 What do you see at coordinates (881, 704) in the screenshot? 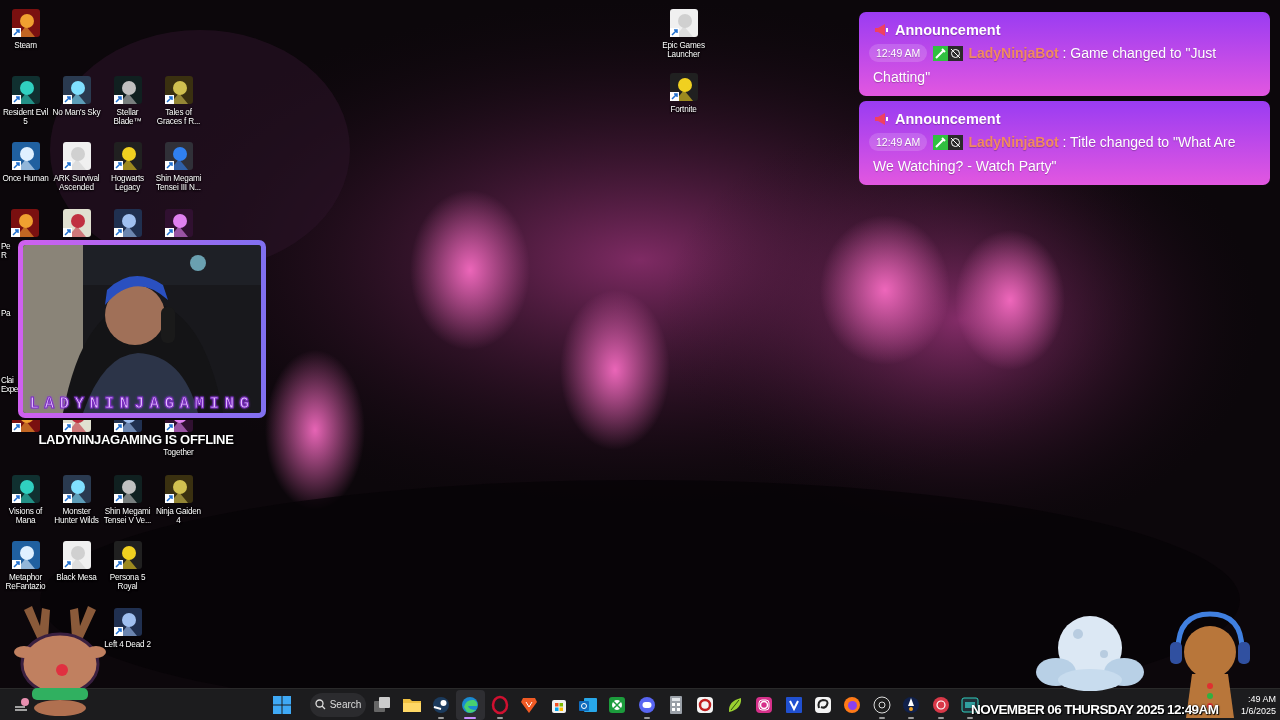
I see `record-icon` at bounding box center [881, 704].